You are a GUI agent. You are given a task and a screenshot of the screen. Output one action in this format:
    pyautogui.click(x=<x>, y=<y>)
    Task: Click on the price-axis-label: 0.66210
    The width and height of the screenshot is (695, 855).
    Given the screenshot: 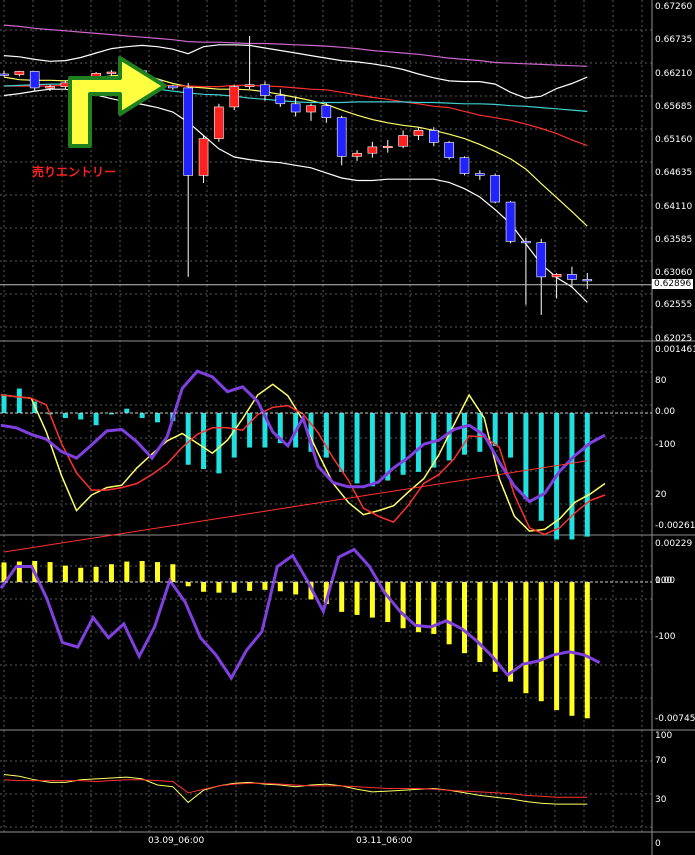 What is the action you would take?
    pyautogui.click(x=674, y=73)
    